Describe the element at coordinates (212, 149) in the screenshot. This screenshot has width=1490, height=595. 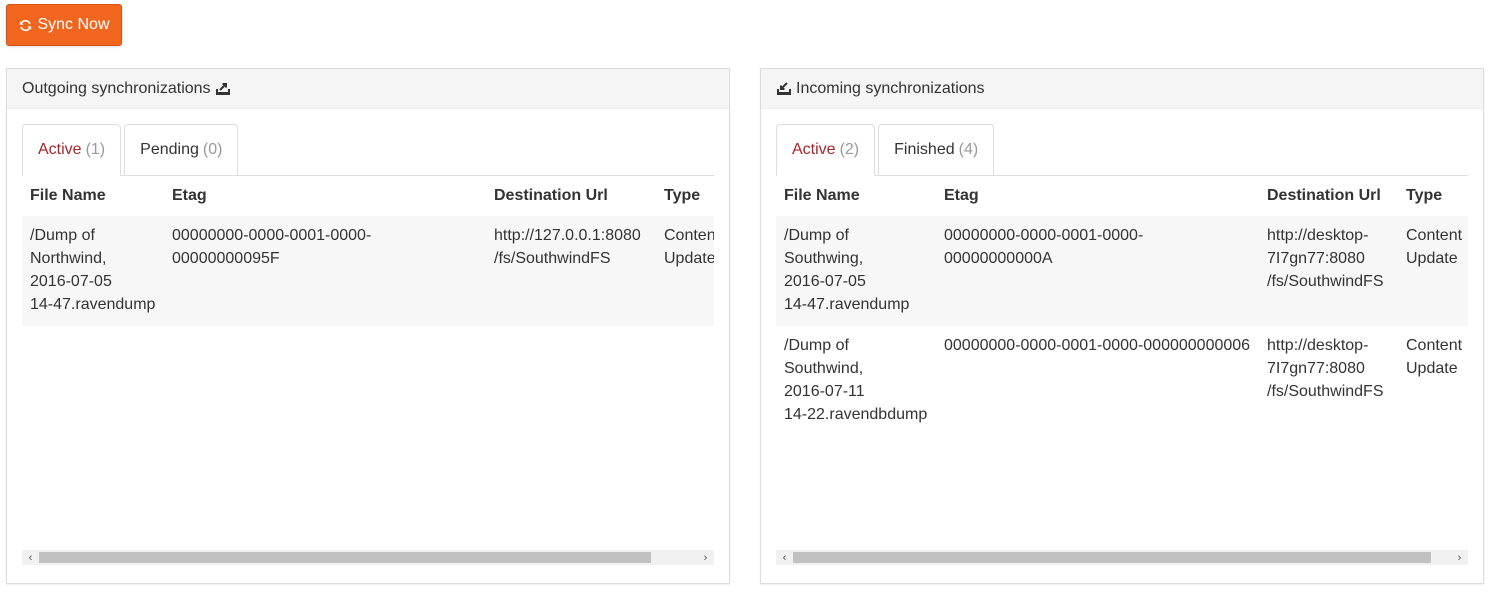
I see `tab-count: (0)` at that location.